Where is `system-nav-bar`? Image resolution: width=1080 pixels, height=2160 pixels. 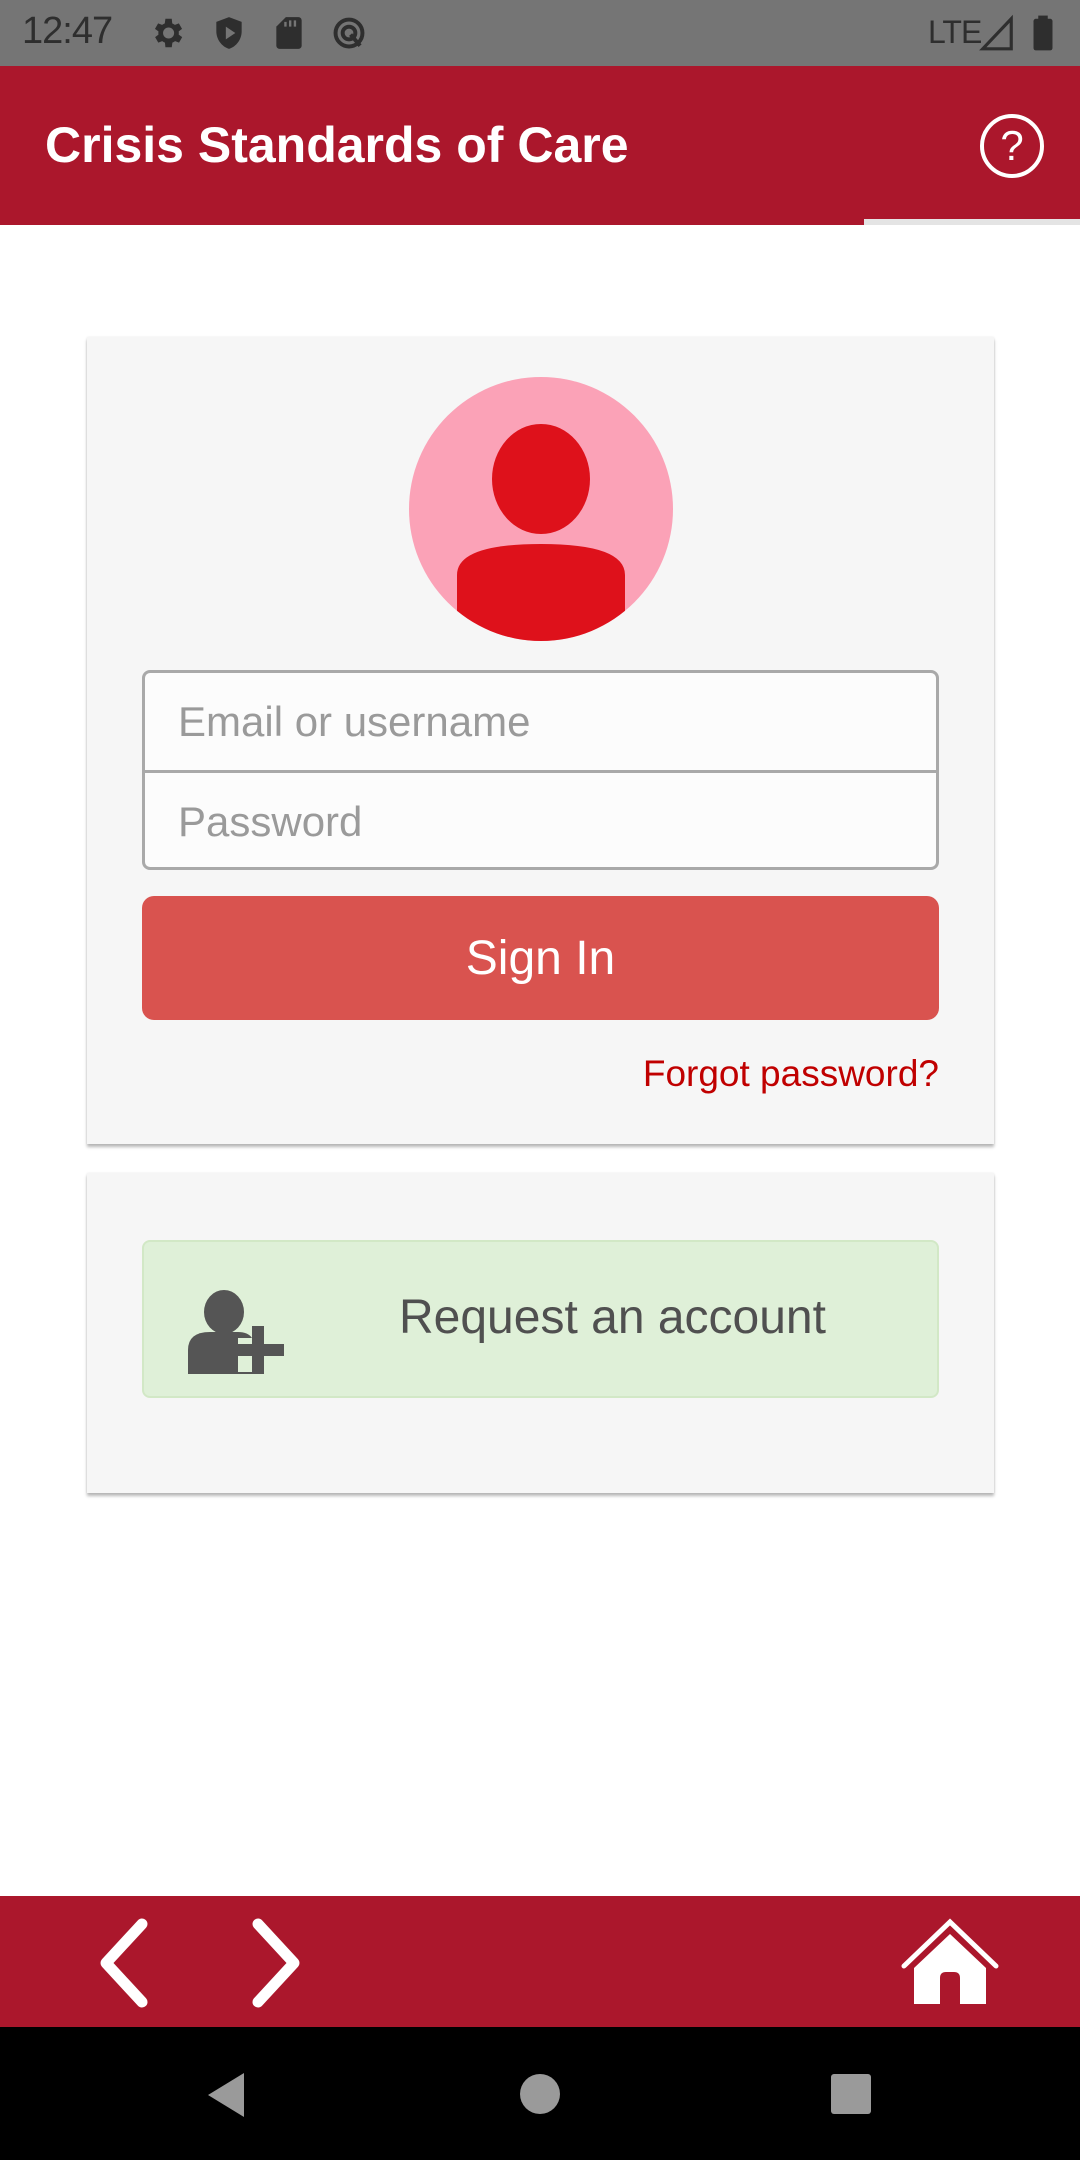 system-nav-bar is located at coordinates (540, 2093).